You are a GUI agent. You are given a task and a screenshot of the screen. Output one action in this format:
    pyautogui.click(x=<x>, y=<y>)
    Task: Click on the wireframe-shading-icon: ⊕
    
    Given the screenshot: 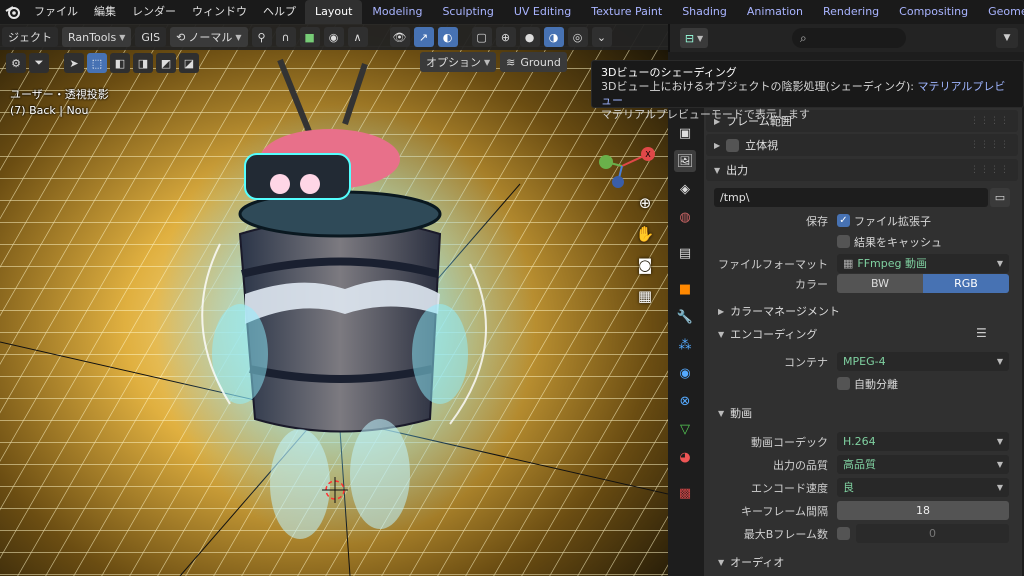 What is the action you would take?
    pyautogui.click(x=505, y=37)
    